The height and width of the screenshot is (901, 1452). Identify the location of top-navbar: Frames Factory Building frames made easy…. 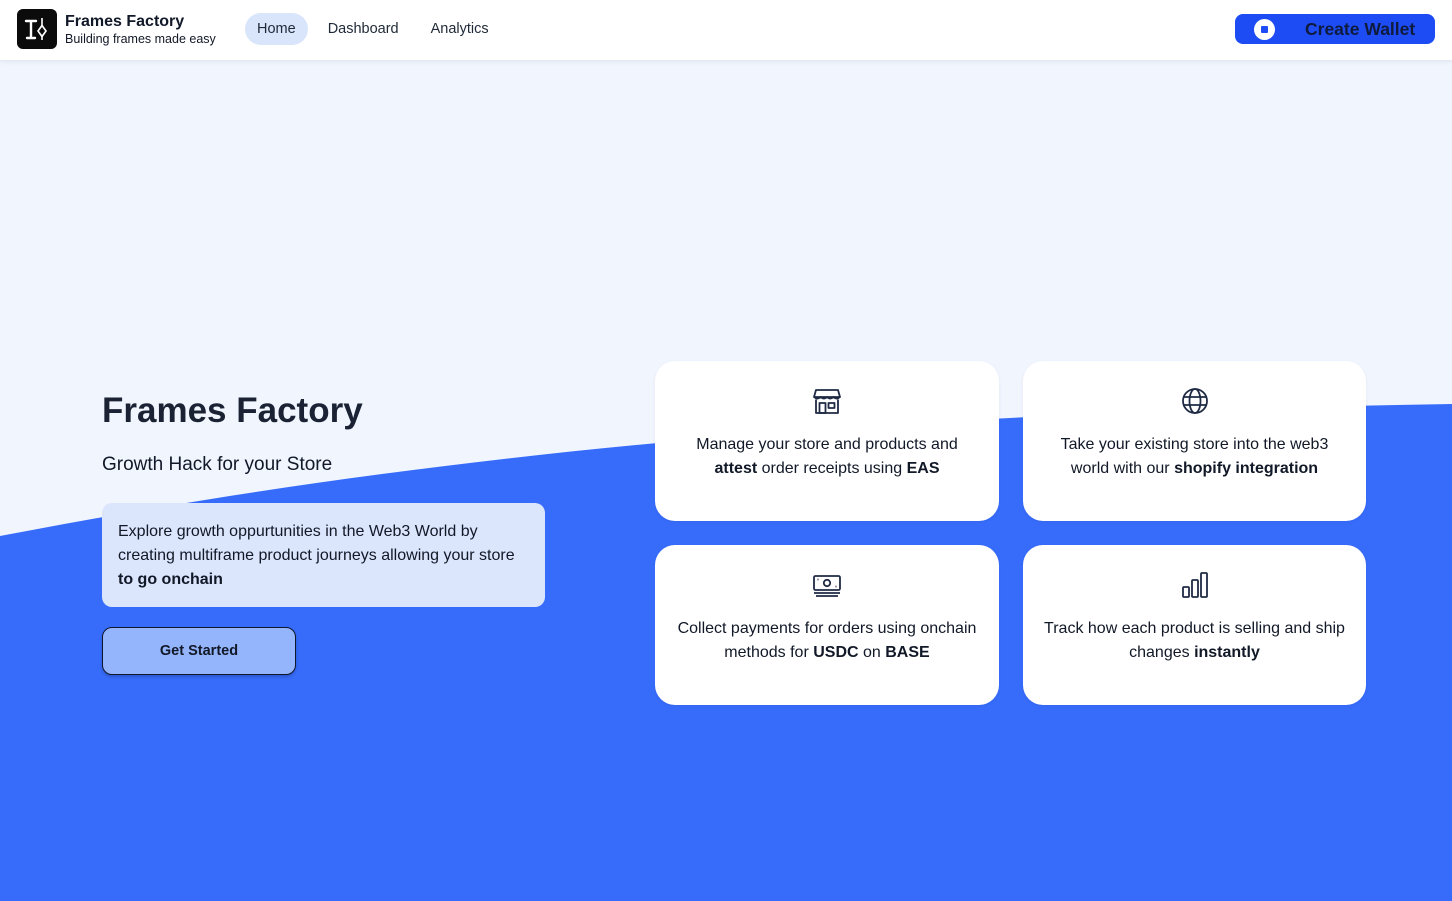
(726, 30).